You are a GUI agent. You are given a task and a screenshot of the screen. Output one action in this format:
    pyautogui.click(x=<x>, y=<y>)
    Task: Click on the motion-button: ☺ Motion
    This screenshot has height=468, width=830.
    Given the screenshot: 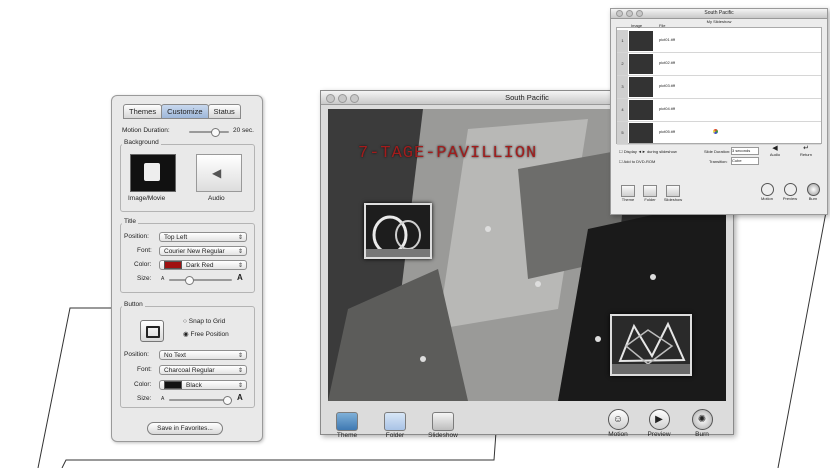 What is the action you would take?
    pyautogui.click(x=618, y=423)
    